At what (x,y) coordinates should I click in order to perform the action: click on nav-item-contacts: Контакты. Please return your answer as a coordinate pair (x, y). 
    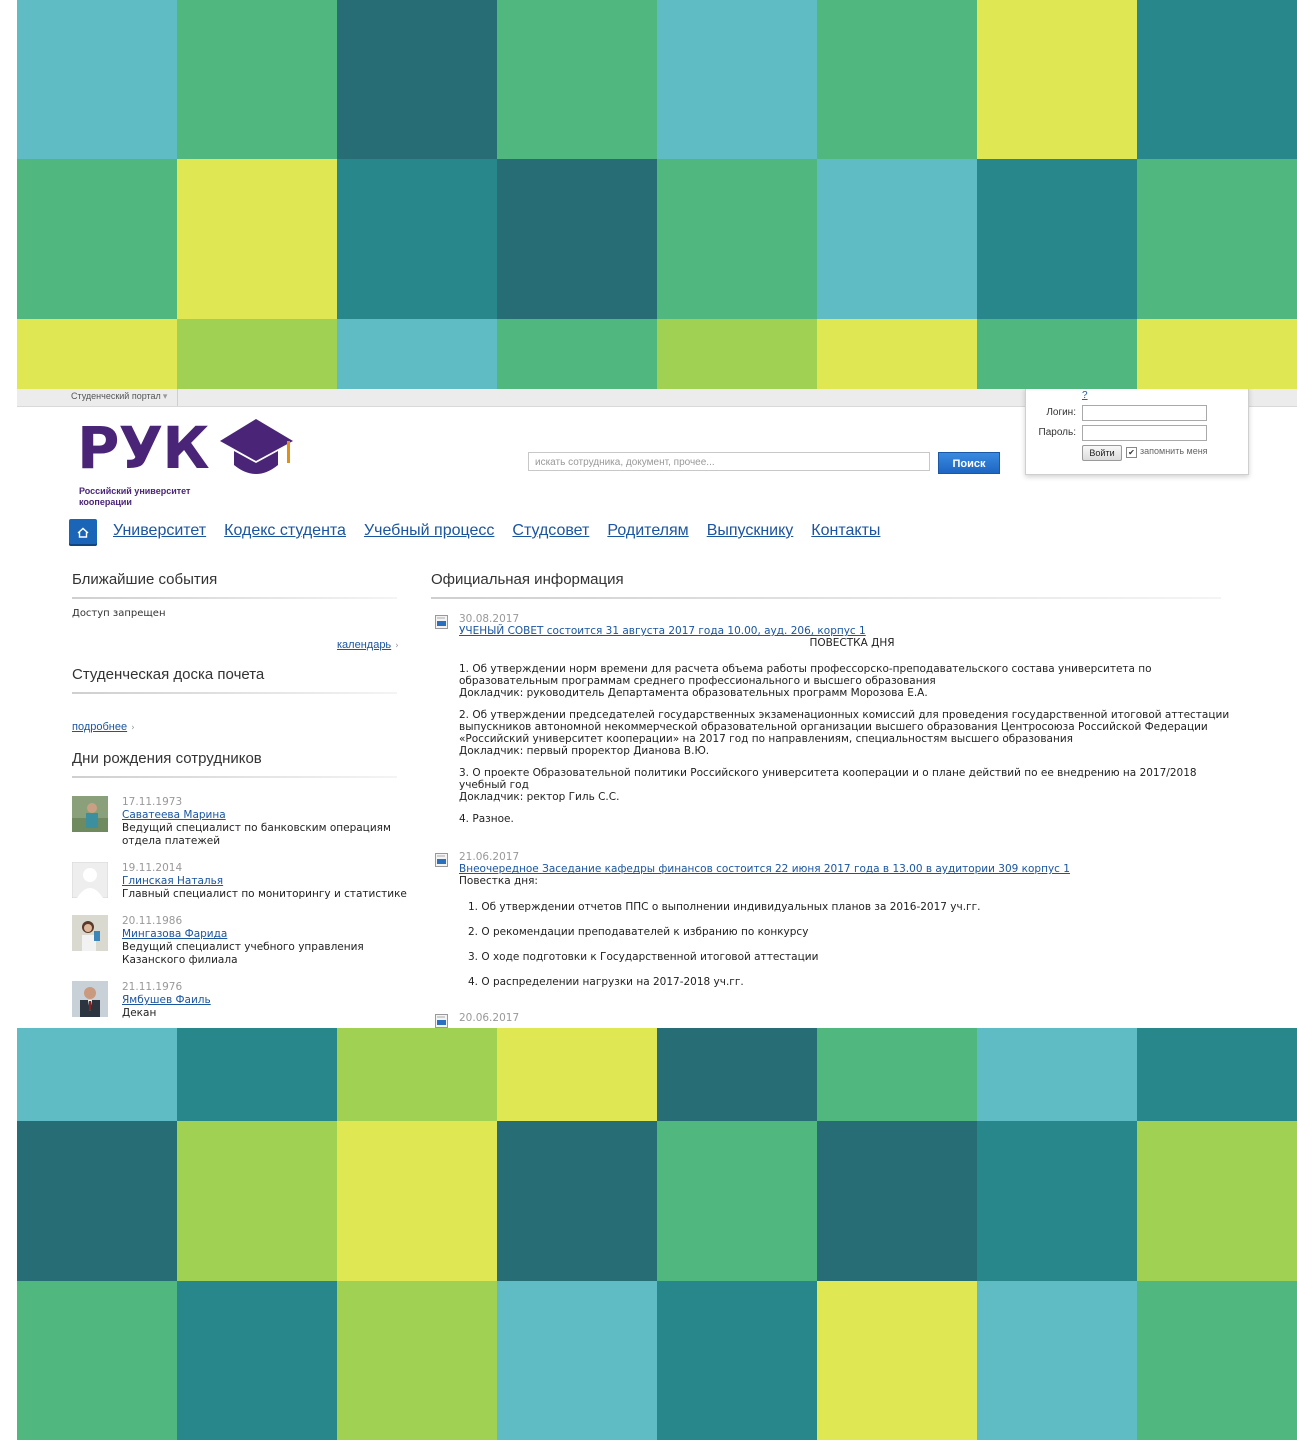
    Looking at the image, I should click on (845, 530).